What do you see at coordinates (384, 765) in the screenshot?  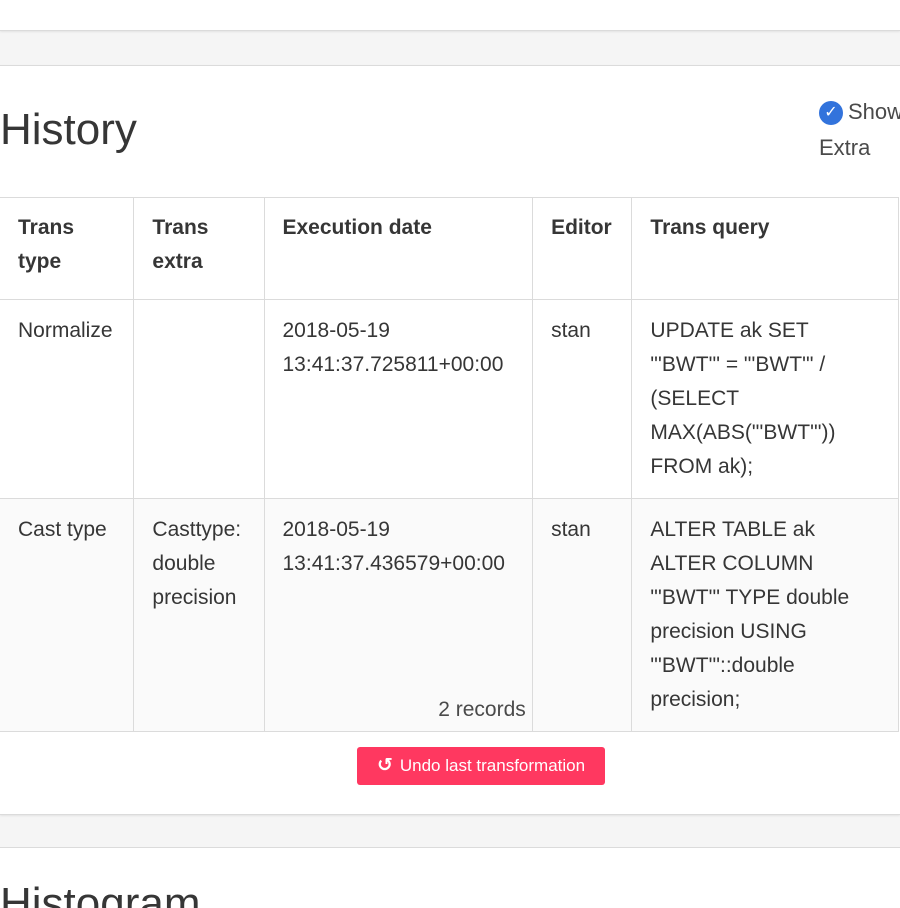 I see `undo-icon: ↺` at bounding box center [384, 765].